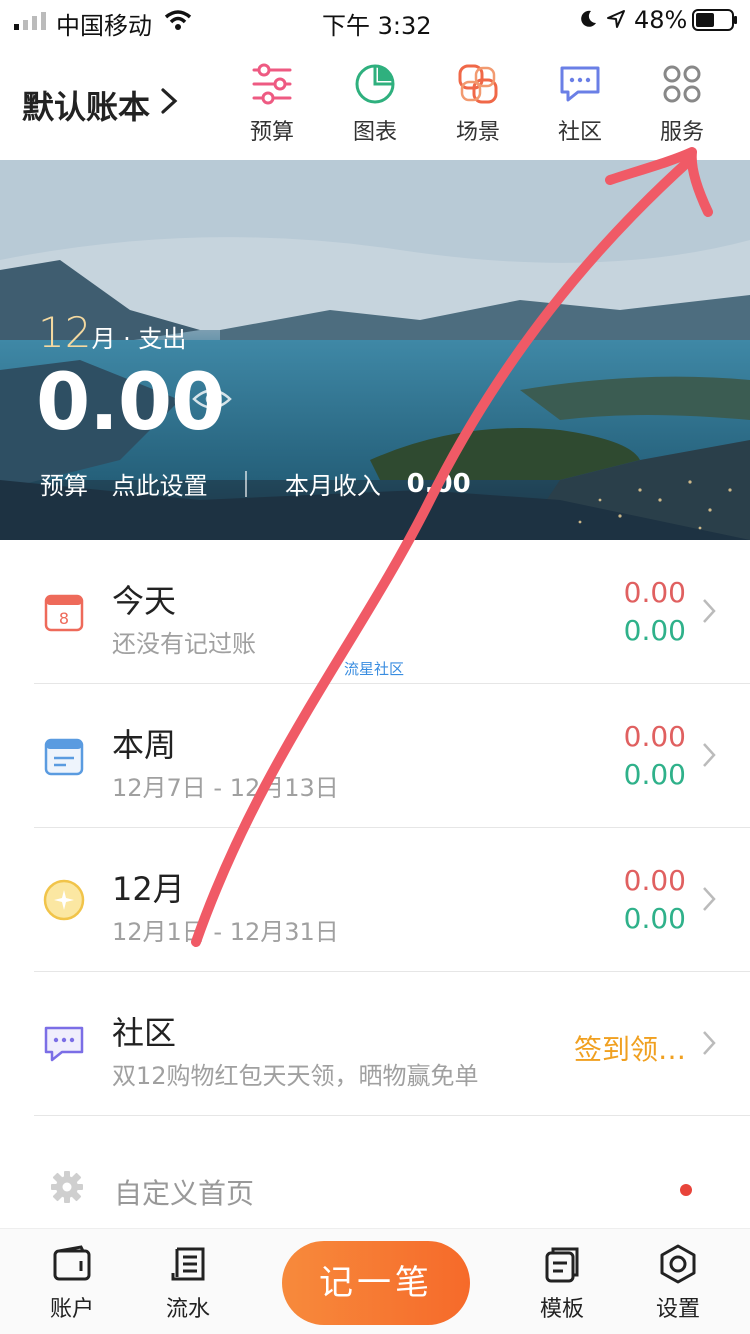 The height and width of the screenshot is (1334, 750). Describe the element at coordinates (67, 1187) in the screenshot. I see `gear-icon` at that location.